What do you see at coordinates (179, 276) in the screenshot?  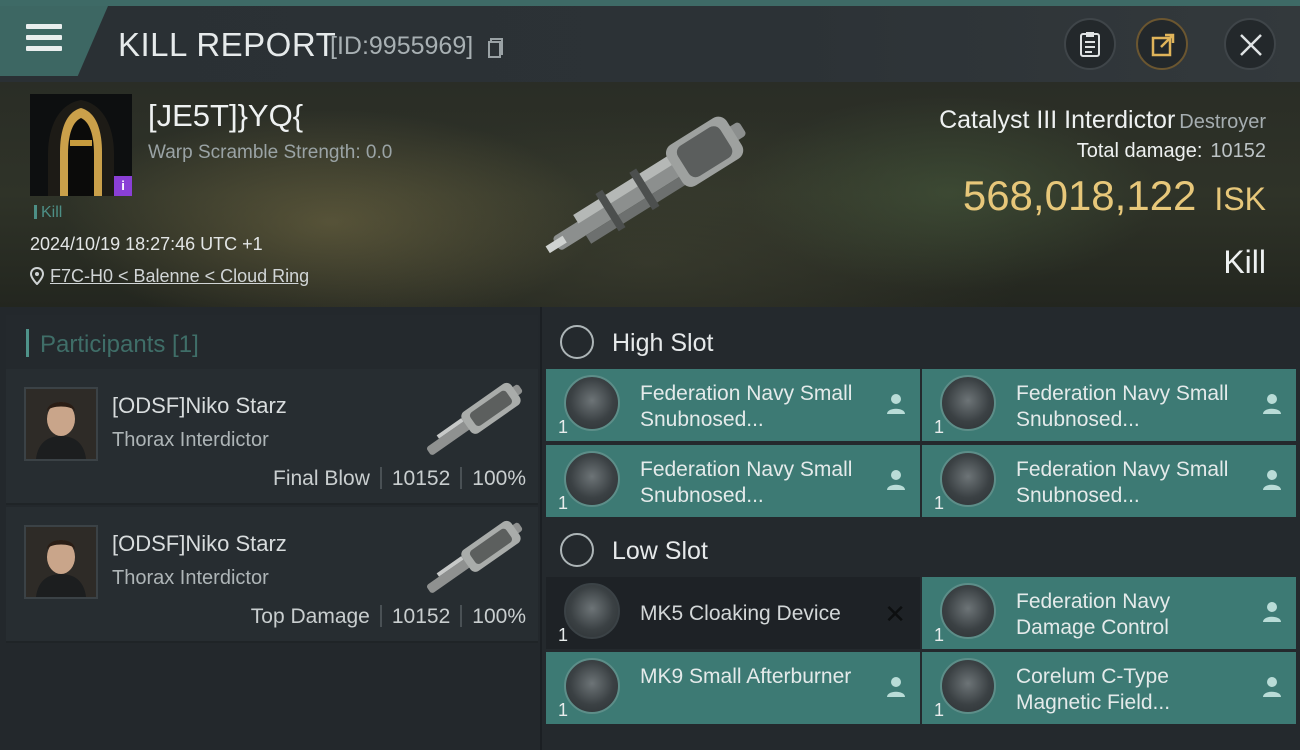 I see `location-link: F7C-H0 < Balenne < Cloud Ring` at bounding box center [179, 276].